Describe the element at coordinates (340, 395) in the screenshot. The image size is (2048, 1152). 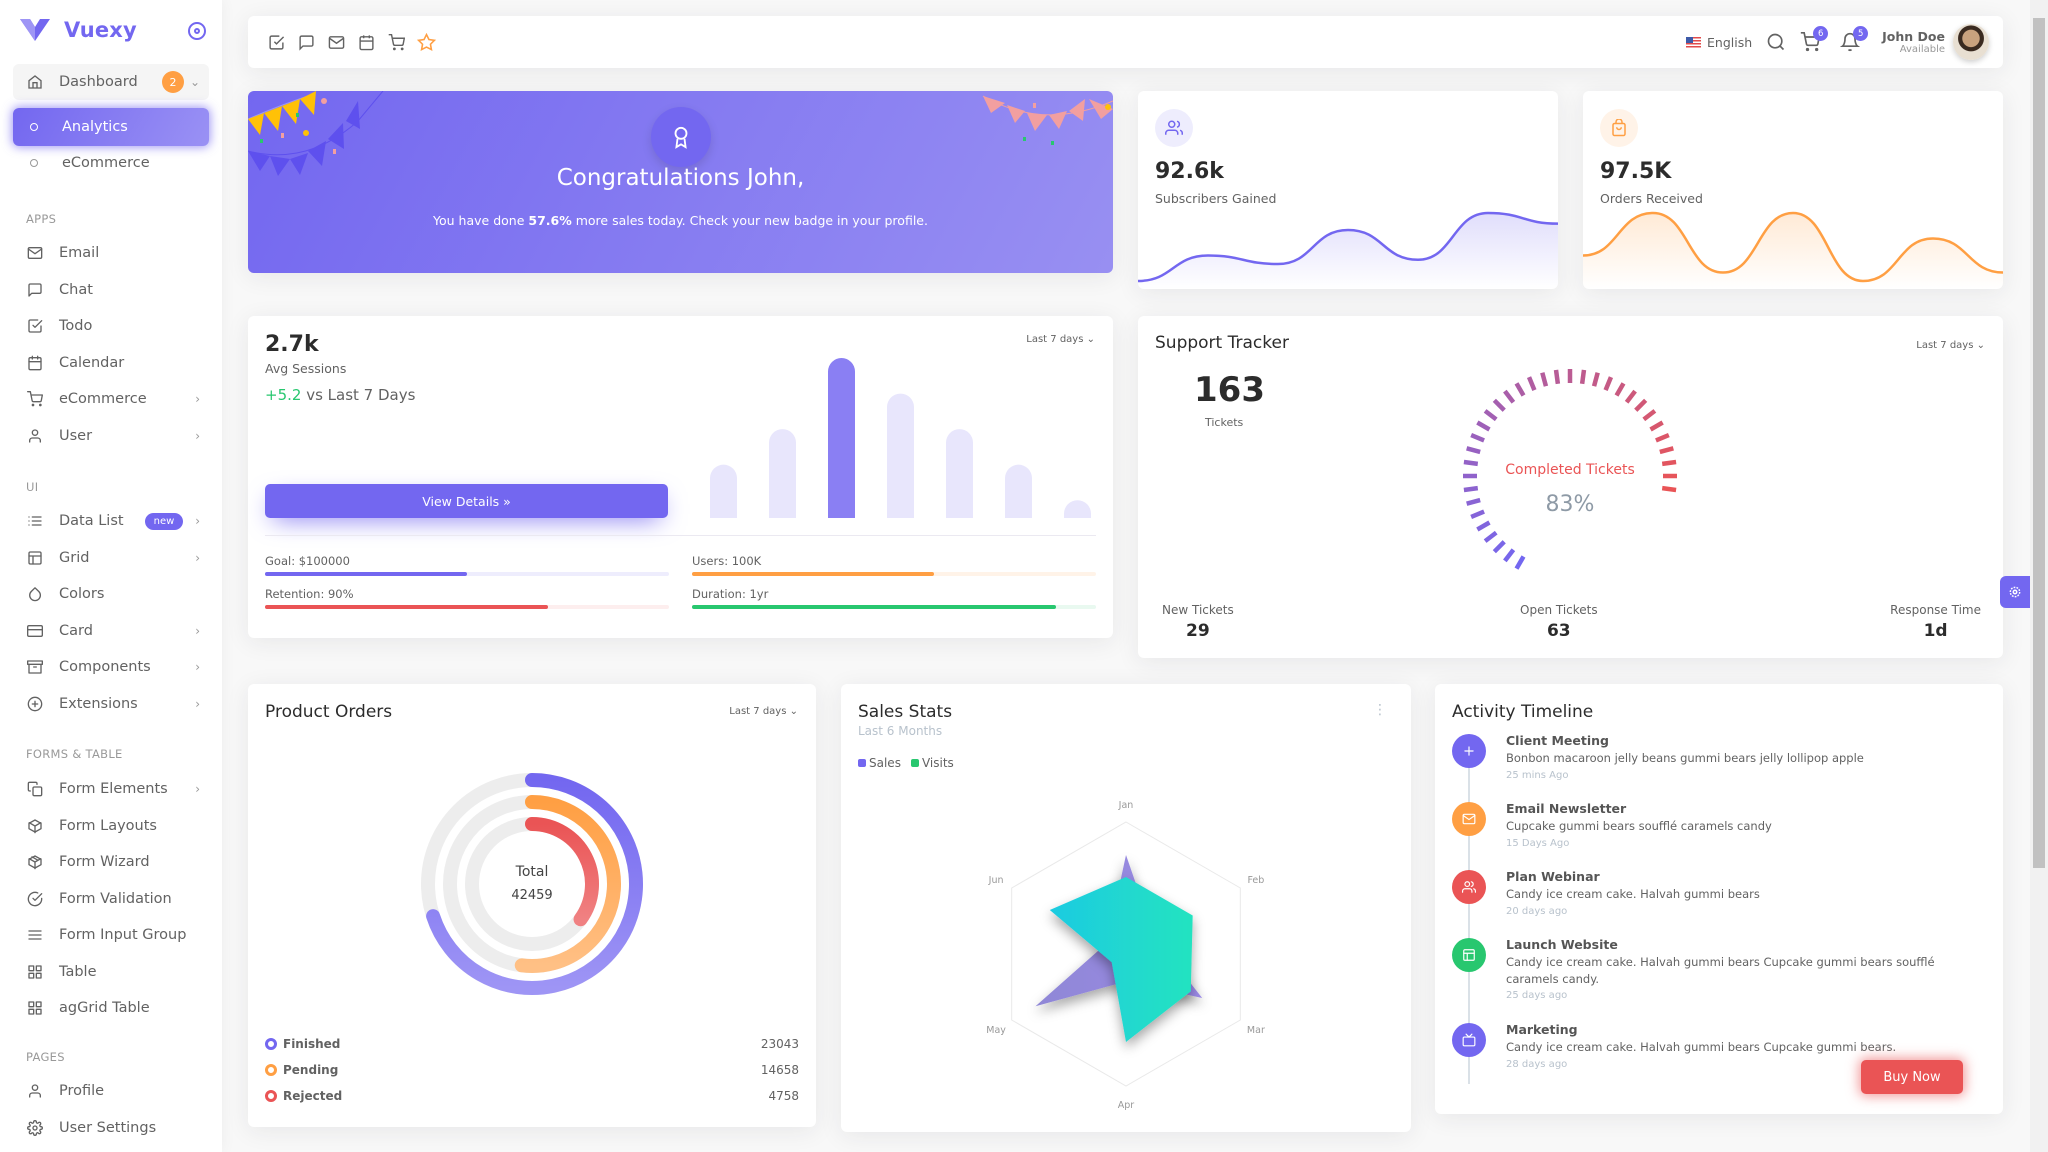
I see `sessions-change: +5.2 vs Last 7 Days` at that location.